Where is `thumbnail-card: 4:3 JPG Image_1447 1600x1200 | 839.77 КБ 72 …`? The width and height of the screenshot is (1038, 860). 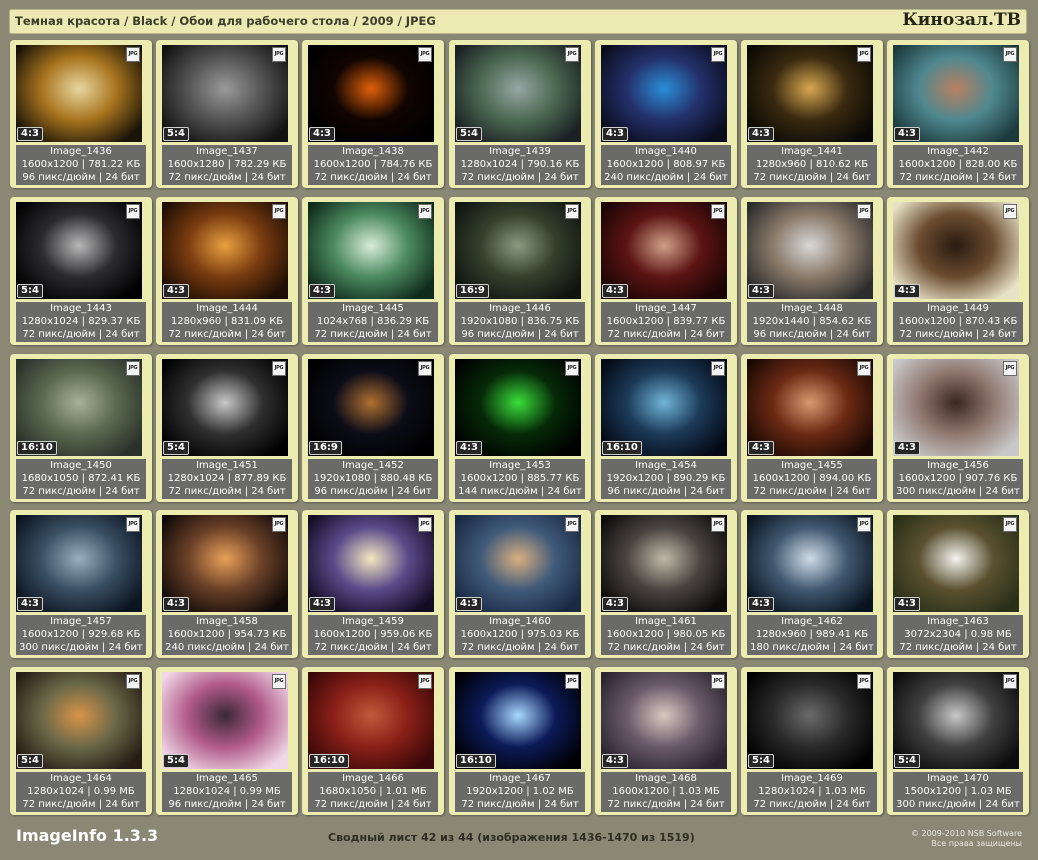 thumbnail-card: 4:3 JPG Image_1447 1600x1200 | 839.77 КБ 72 … is located at coordinates (666, 271).